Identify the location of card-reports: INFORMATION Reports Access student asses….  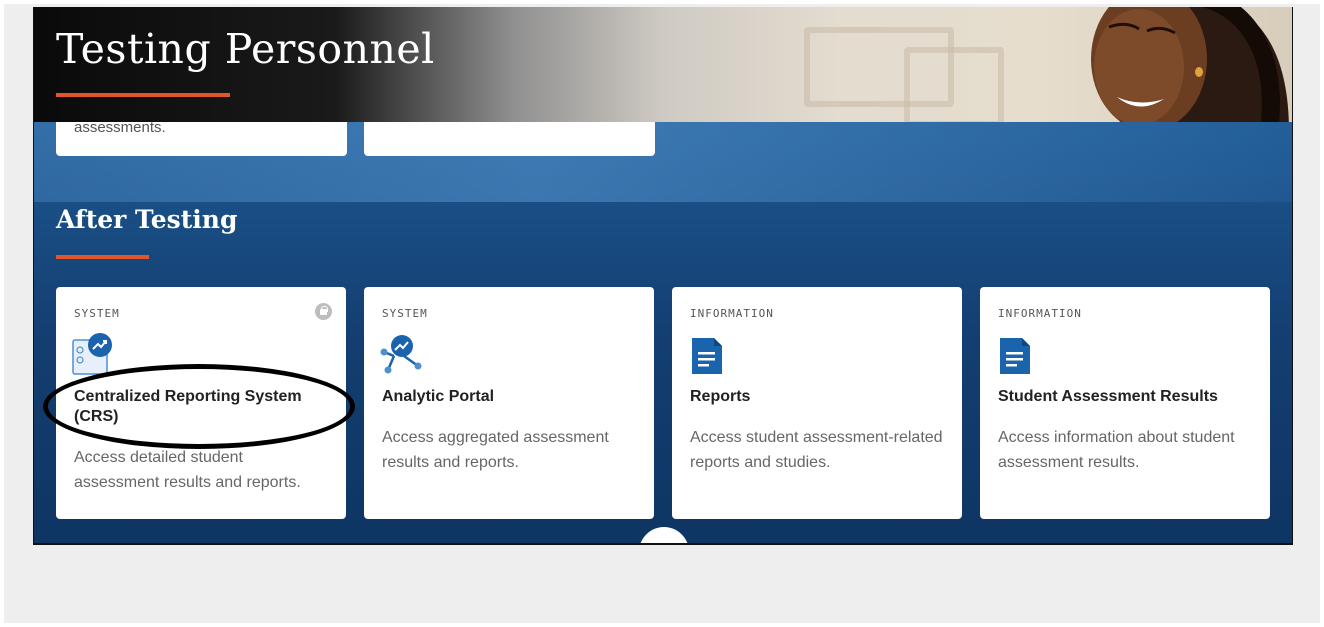
(817, 403).